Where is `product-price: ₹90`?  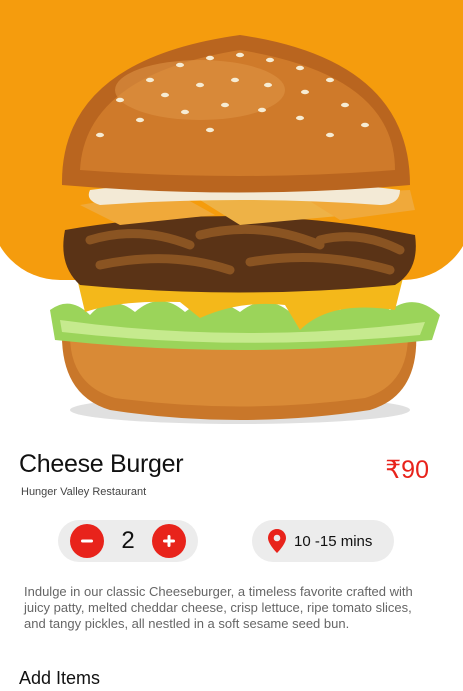 product-price: ₹90 is located at coordinates (407, 470).